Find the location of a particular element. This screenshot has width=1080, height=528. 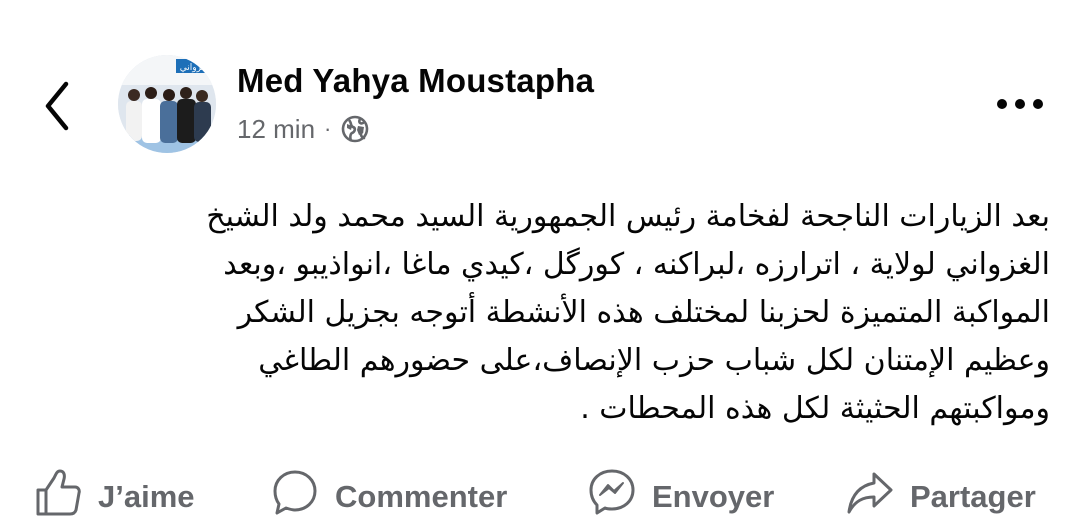

like-button: J’aime is located at coordinates (114, 498).